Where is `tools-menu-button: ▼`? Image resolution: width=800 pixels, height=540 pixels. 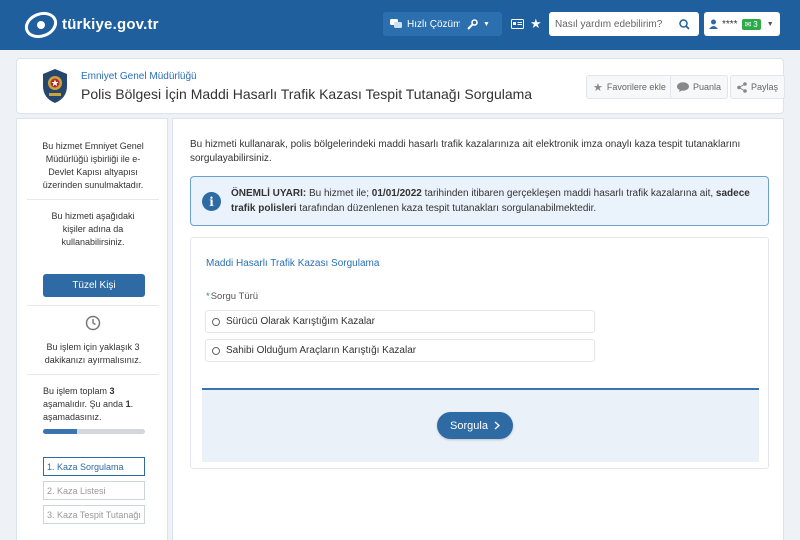
tools-menu-button: ▼ is located at coordinates (481, 24).